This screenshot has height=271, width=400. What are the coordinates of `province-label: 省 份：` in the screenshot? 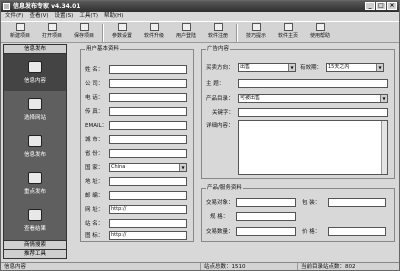 It's located at (94, 154).